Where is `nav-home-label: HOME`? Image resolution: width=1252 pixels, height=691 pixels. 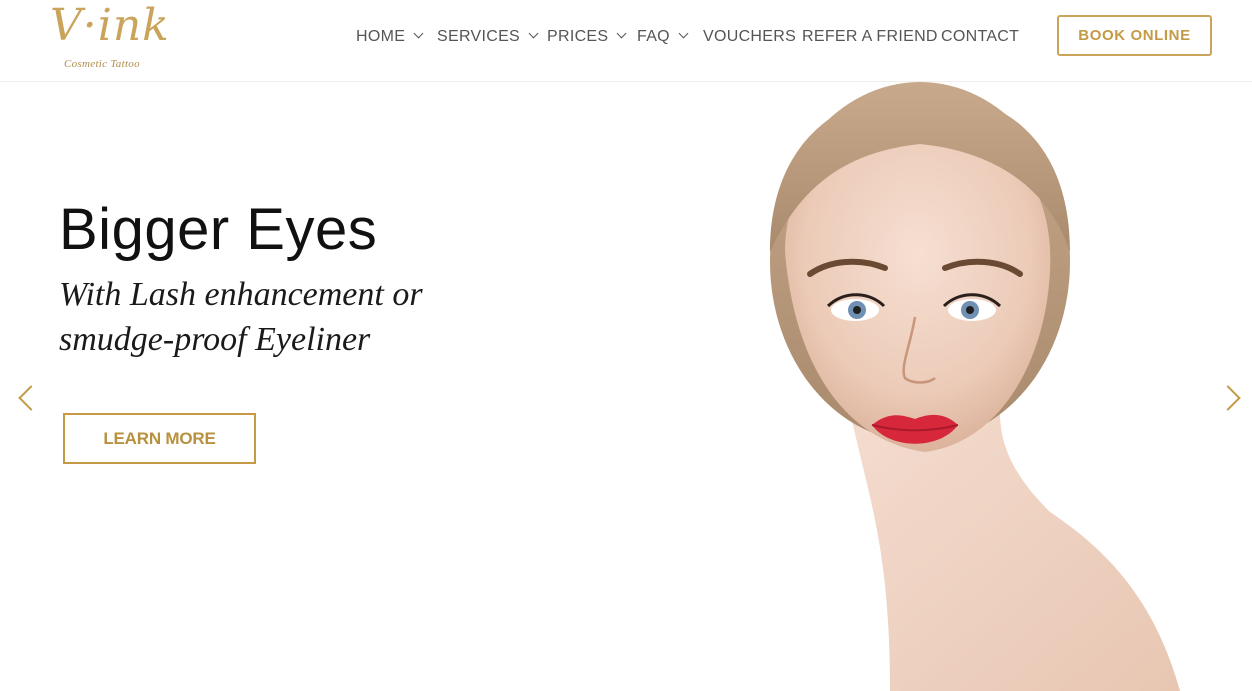 nav-home-label: HOME is located at coordinates (381, 36).